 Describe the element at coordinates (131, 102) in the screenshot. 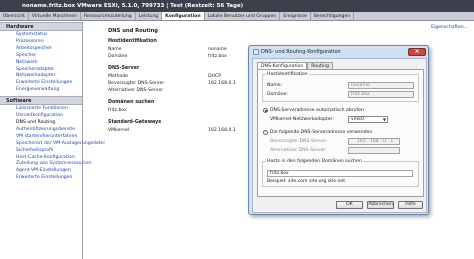

I see `search-section-title: Domänen suchen` at that location.